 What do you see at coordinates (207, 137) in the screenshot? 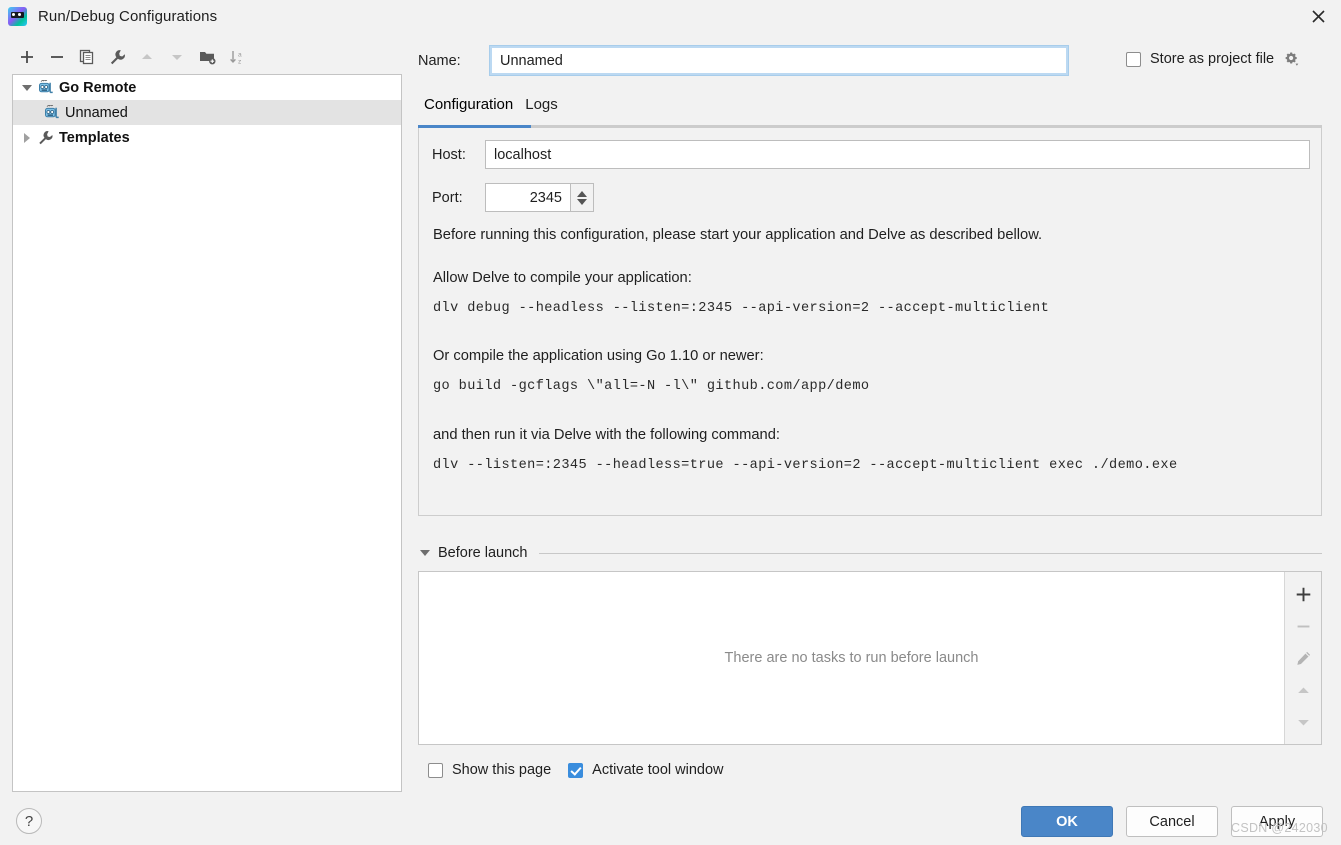
I see `tree-item-templates: Templates` at bounding box center [207, 137].